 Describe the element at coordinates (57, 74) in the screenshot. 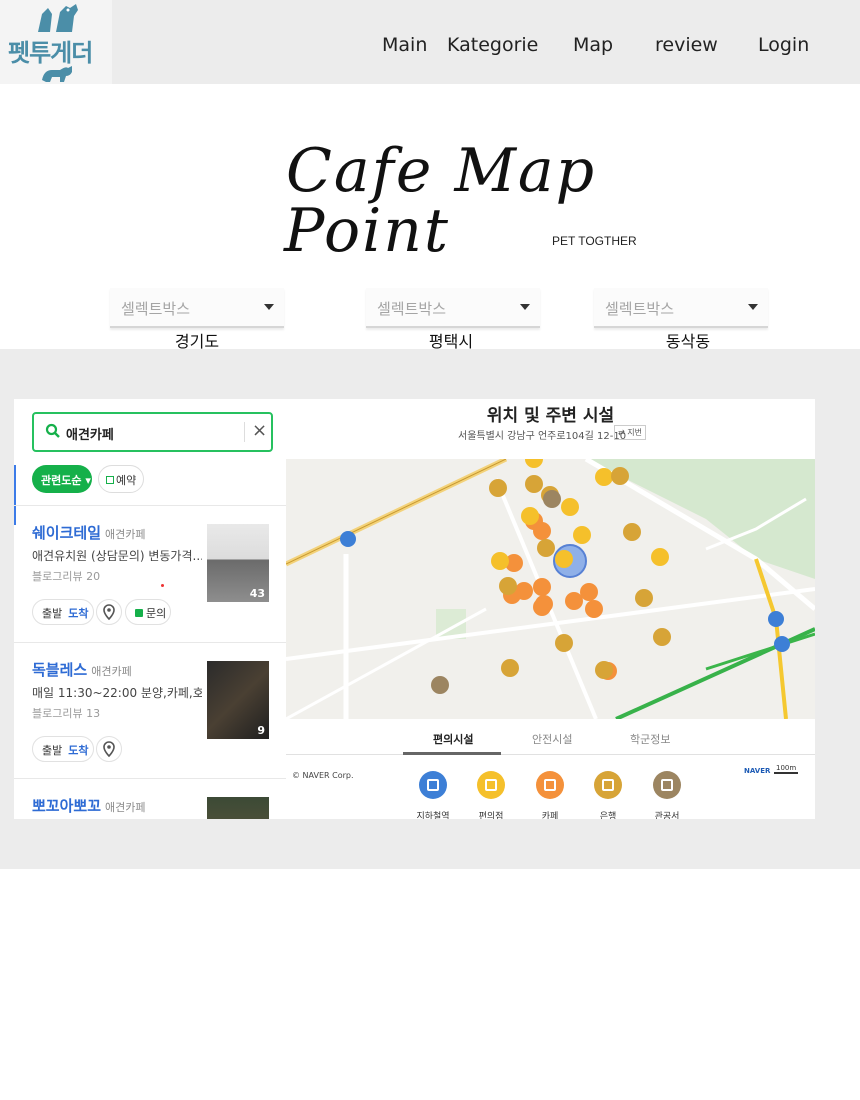

I see `cat-logo-icon` at that location.